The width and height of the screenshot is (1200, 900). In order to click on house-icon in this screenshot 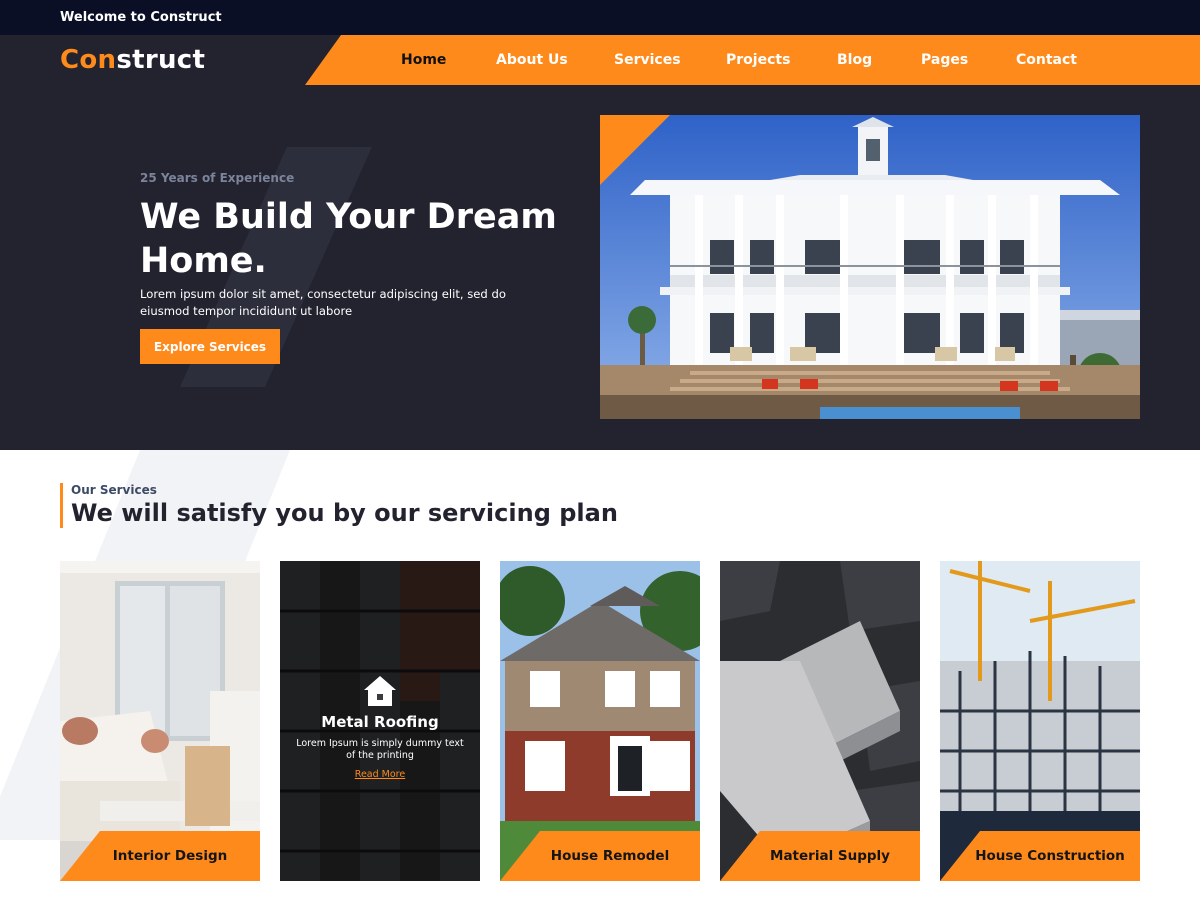, I will do `click(380, 691)`.